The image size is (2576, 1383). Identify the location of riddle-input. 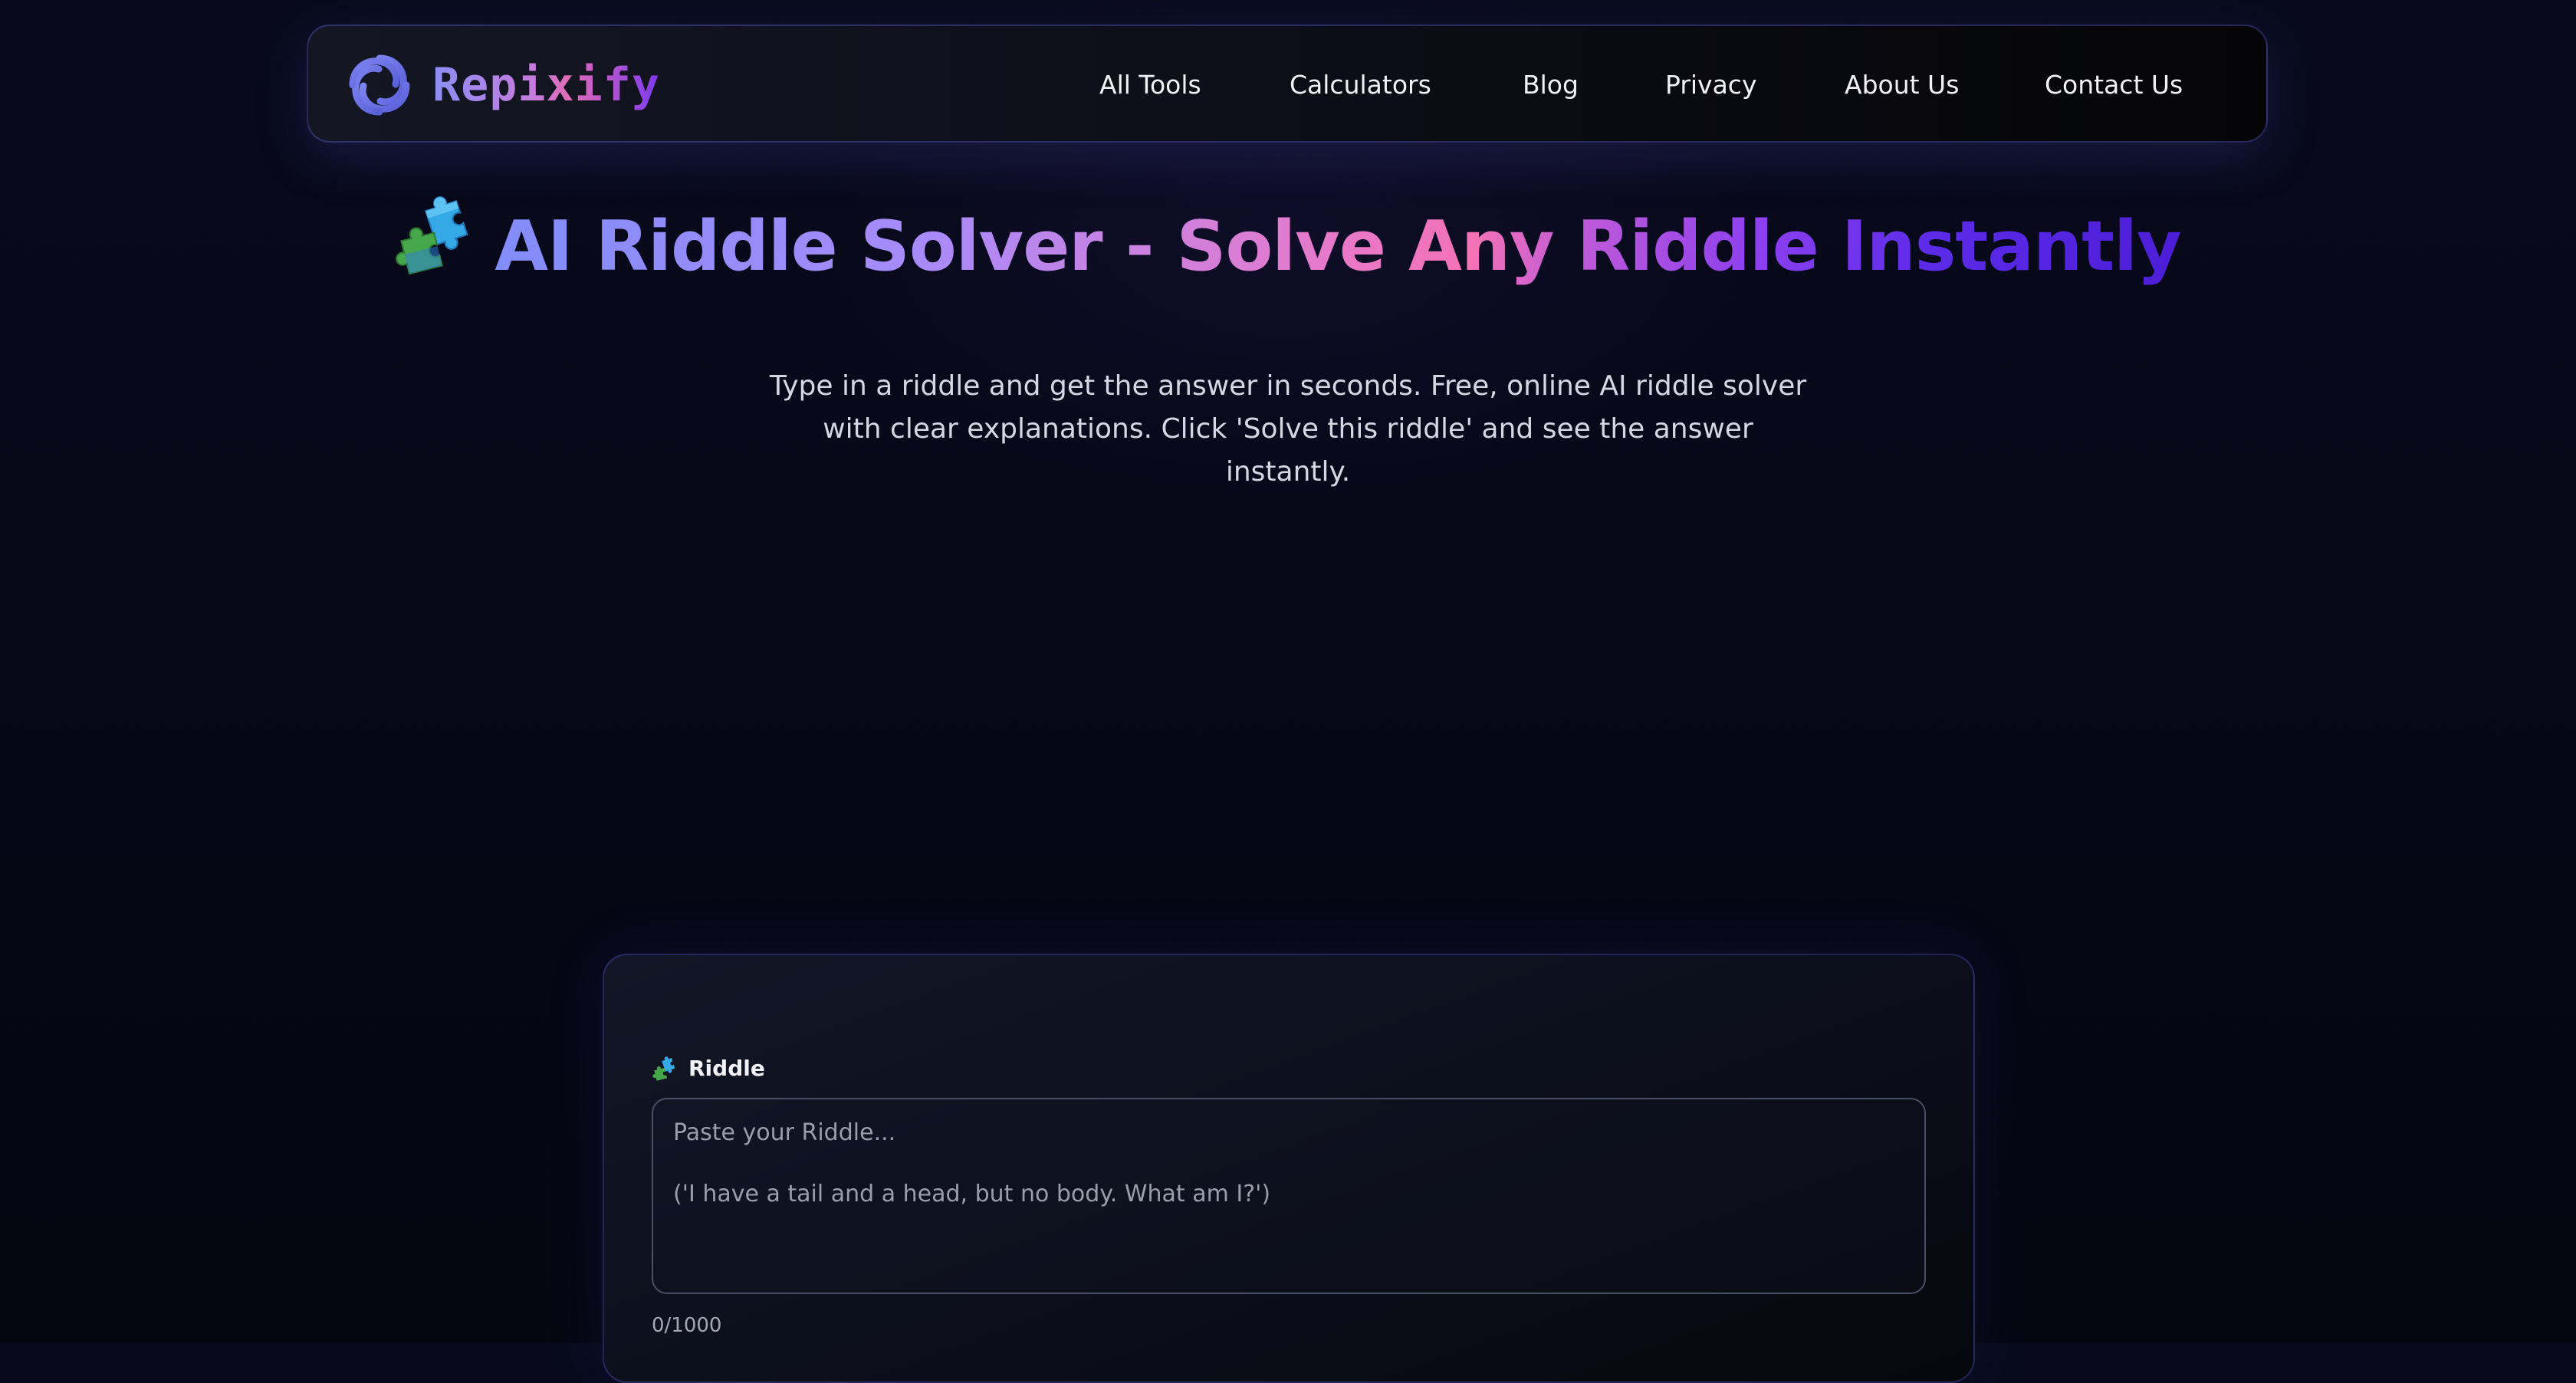
(1289, 1196).